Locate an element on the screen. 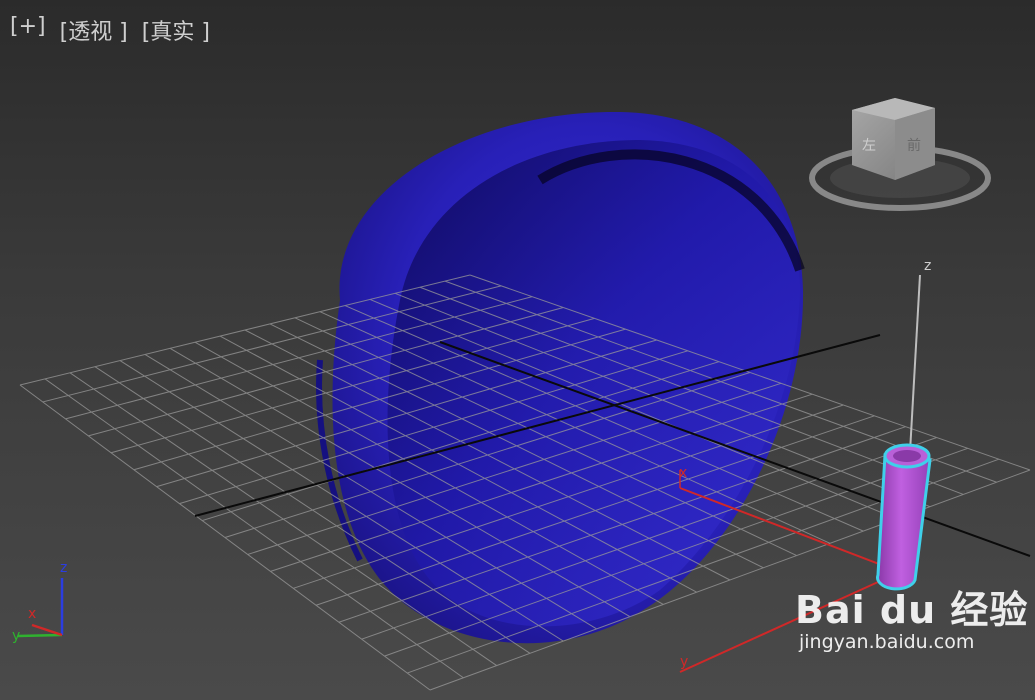  gizmo-y-label: y is located at coordinates (16, 636).